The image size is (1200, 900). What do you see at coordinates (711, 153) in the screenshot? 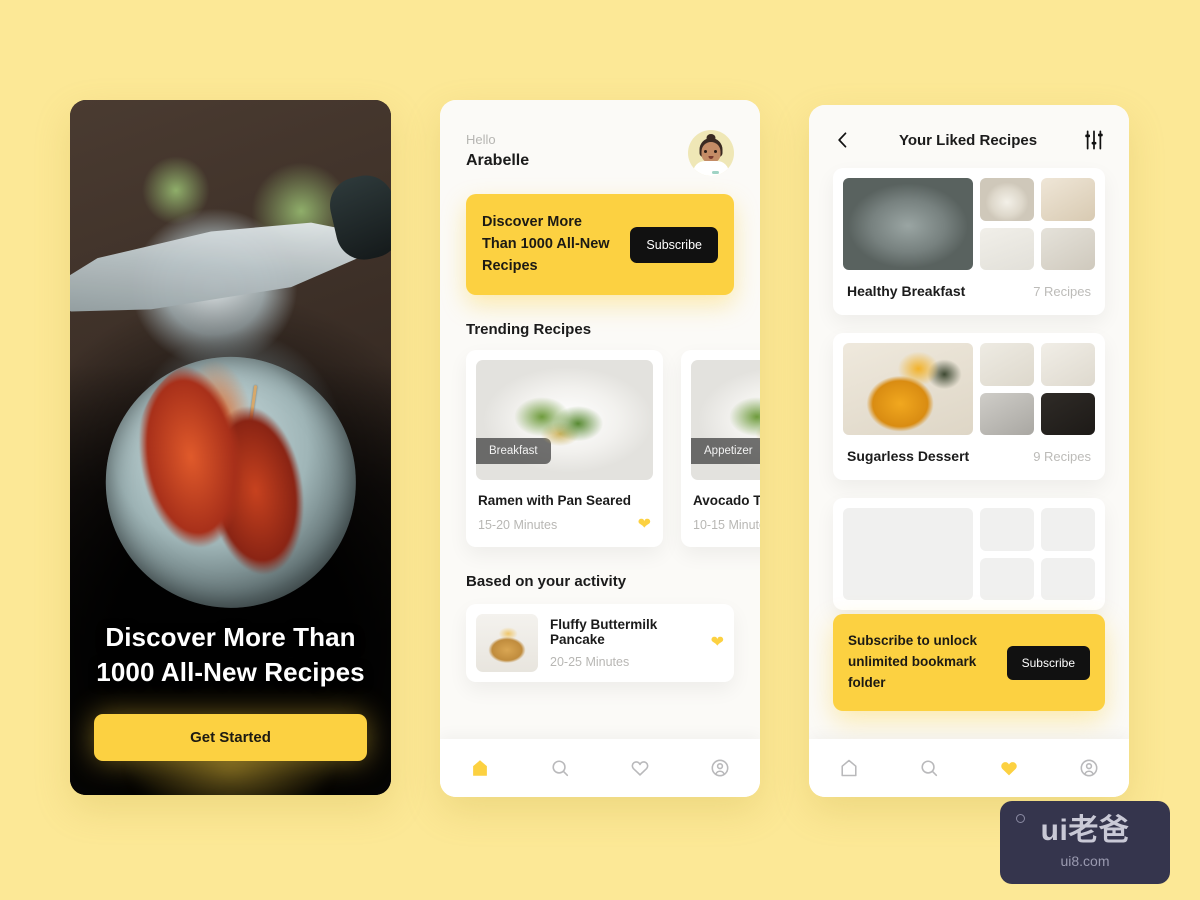
I see `avatar` at bounding box center [711, 153].